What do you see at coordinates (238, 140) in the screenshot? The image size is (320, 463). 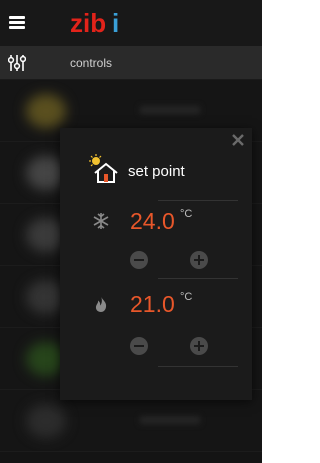 I see `close-icon` at bounding box center [238, 140].